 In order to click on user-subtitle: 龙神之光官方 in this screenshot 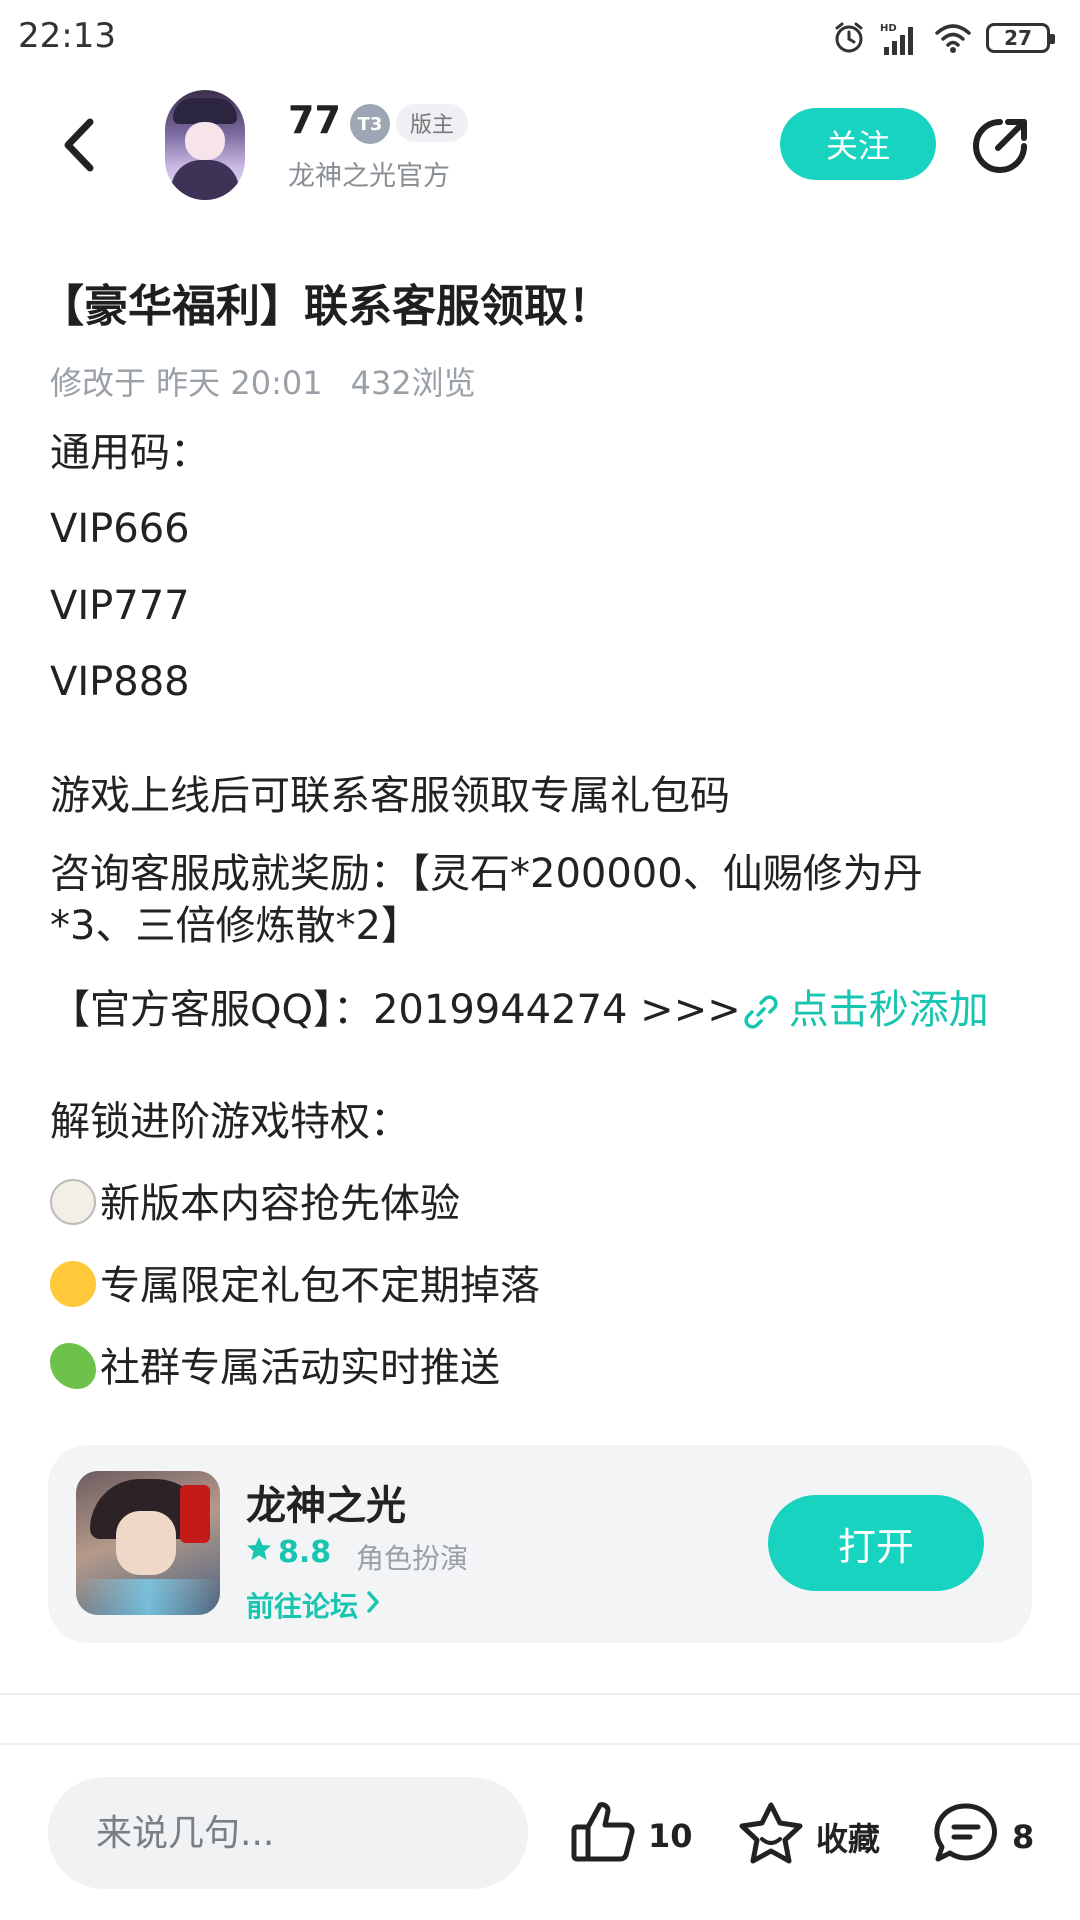, I will do `click(369, 176)`.